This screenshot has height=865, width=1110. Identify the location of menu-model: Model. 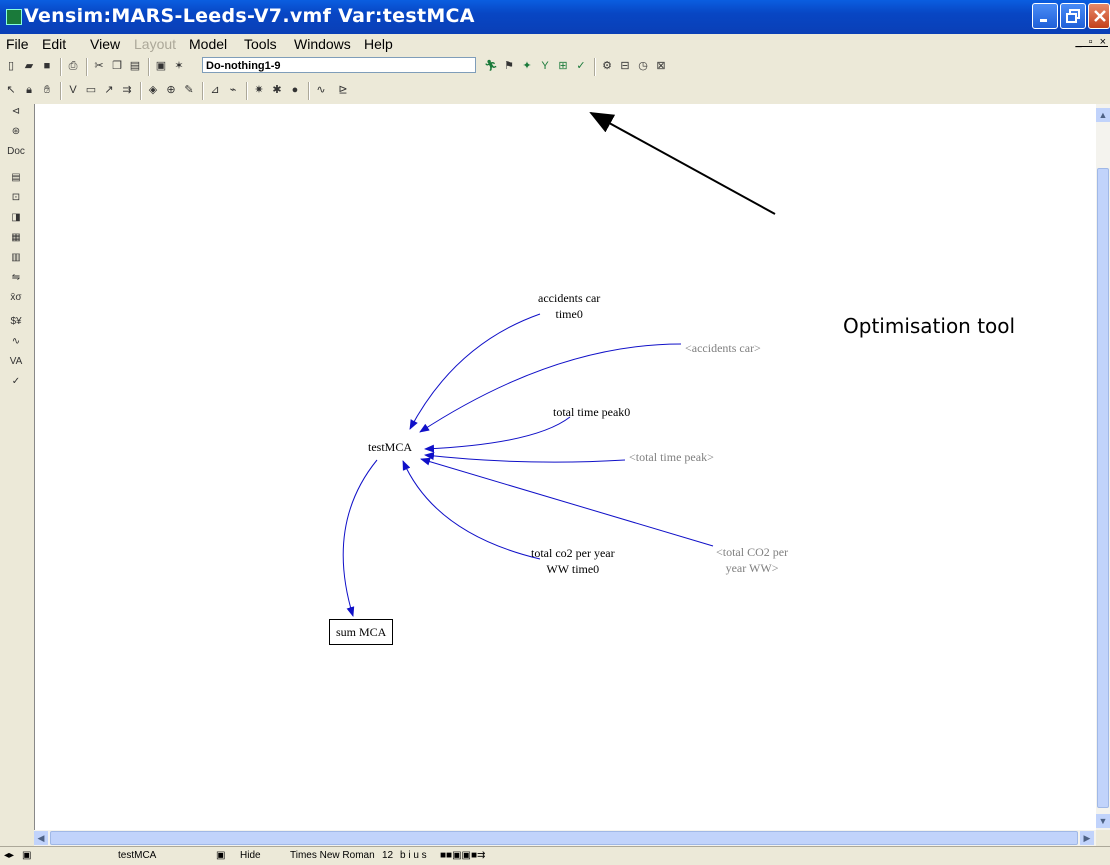
(208, 44).